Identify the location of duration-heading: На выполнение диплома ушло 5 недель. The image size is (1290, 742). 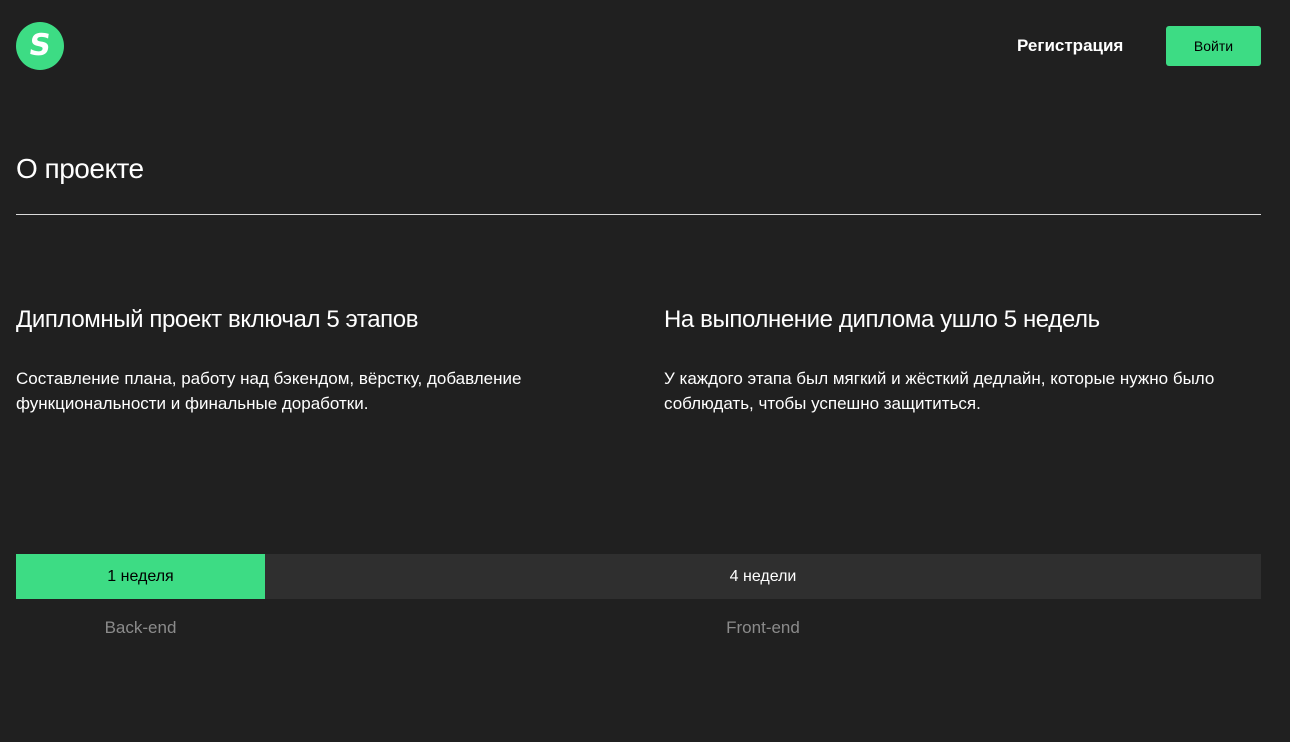
(882, 319).